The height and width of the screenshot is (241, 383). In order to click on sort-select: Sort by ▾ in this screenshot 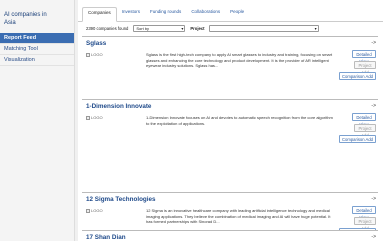, I will do `click(159, 28)`.